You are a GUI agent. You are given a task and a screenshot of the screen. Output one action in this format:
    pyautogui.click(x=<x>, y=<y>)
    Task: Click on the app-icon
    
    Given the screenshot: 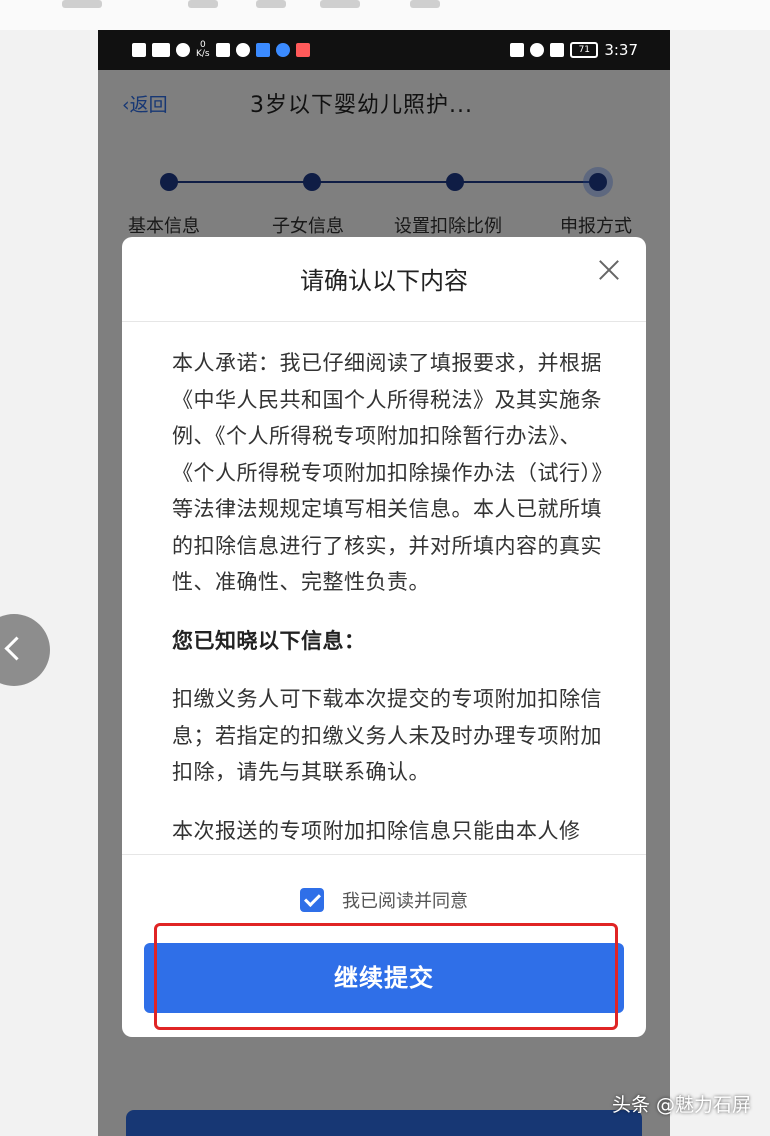 What is the action you would take?
    pyautogui.click(x=262, y=50)
    